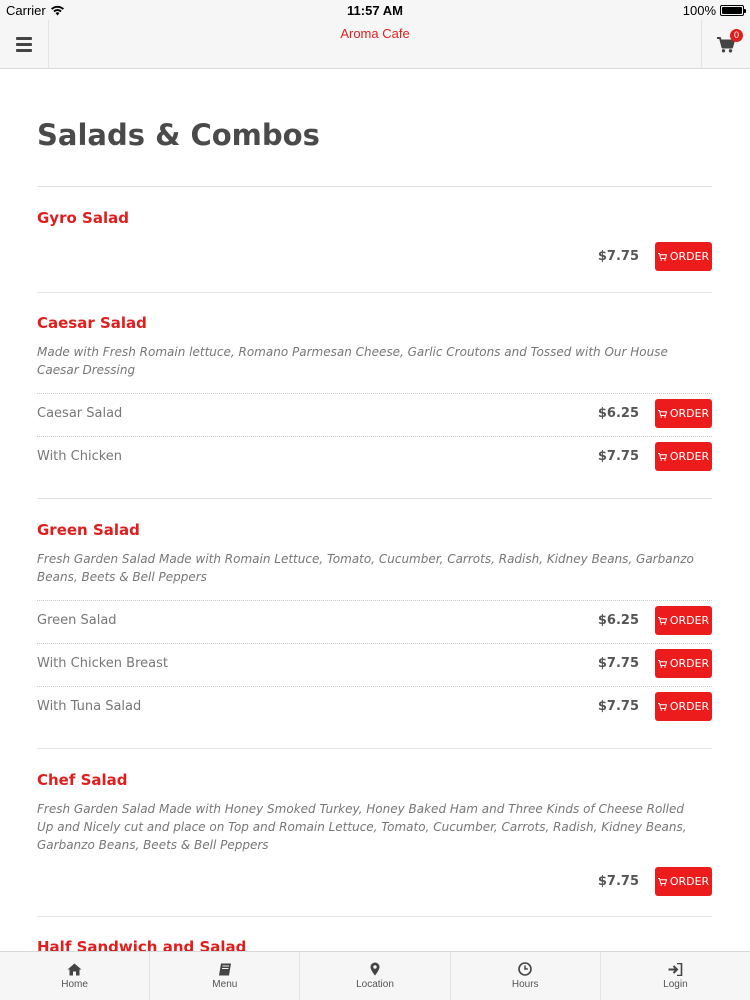 This screenshot has width=750, height=1000. What do you see at coordinates (142, 944) in the screenshot?
I see `item-title: Half Sandwich and Salad` at bounding box center [142, 944].